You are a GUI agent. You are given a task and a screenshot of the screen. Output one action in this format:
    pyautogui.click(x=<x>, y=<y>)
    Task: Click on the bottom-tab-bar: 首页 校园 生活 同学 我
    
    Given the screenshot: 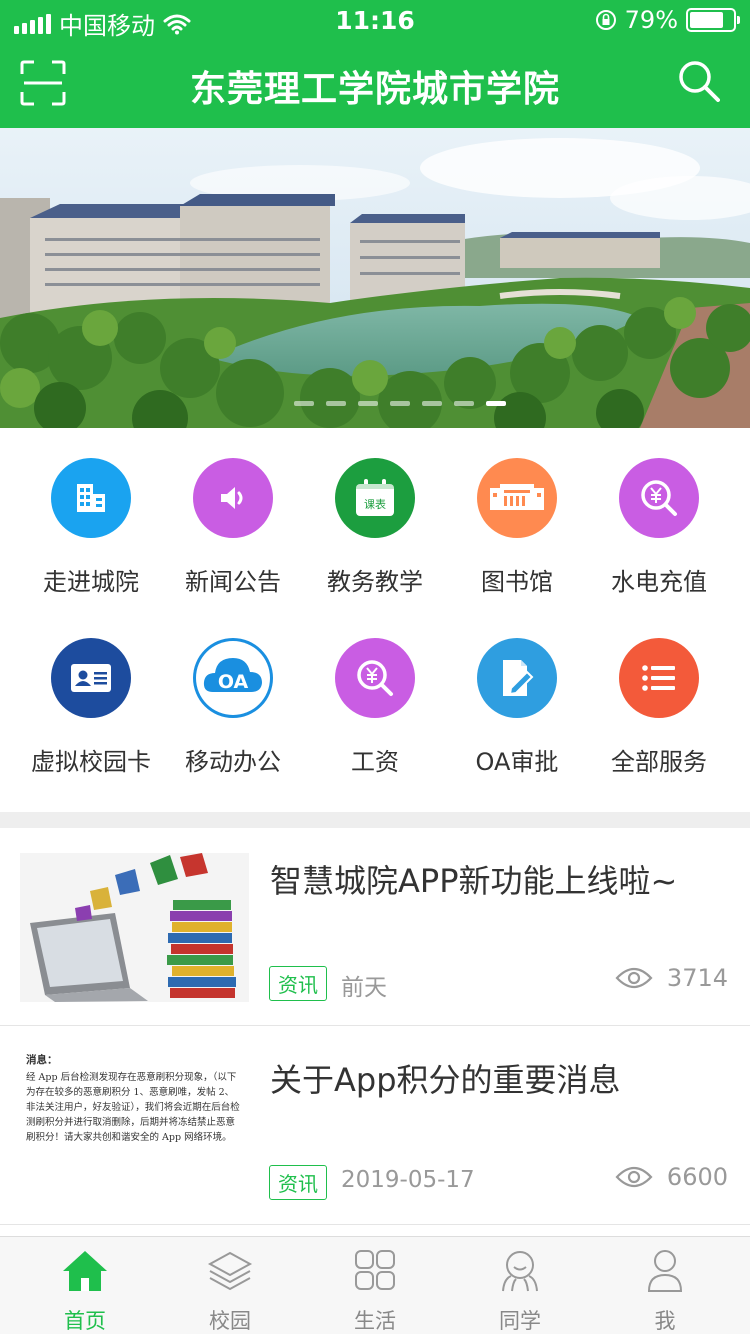 What is the action you would take?
    pyautogui.click(x=375, y=1285)
    